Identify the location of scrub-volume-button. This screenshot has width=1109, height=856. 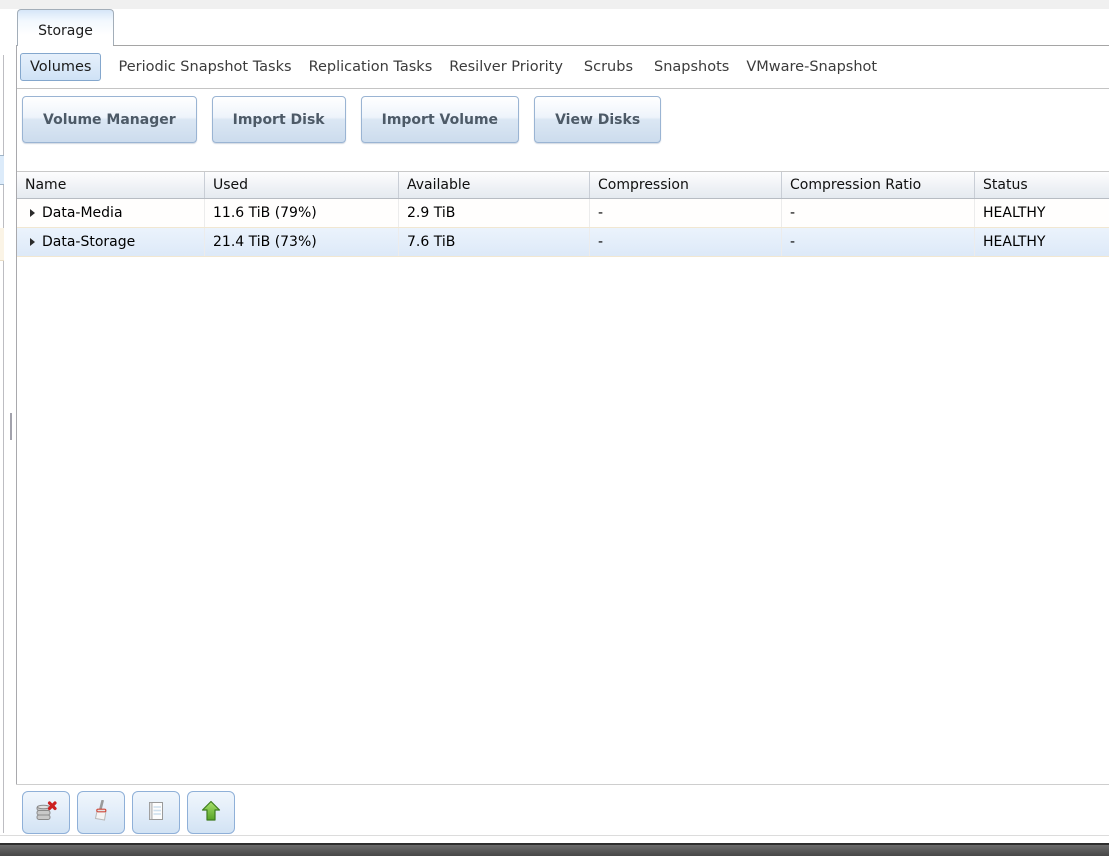
(101, 812).